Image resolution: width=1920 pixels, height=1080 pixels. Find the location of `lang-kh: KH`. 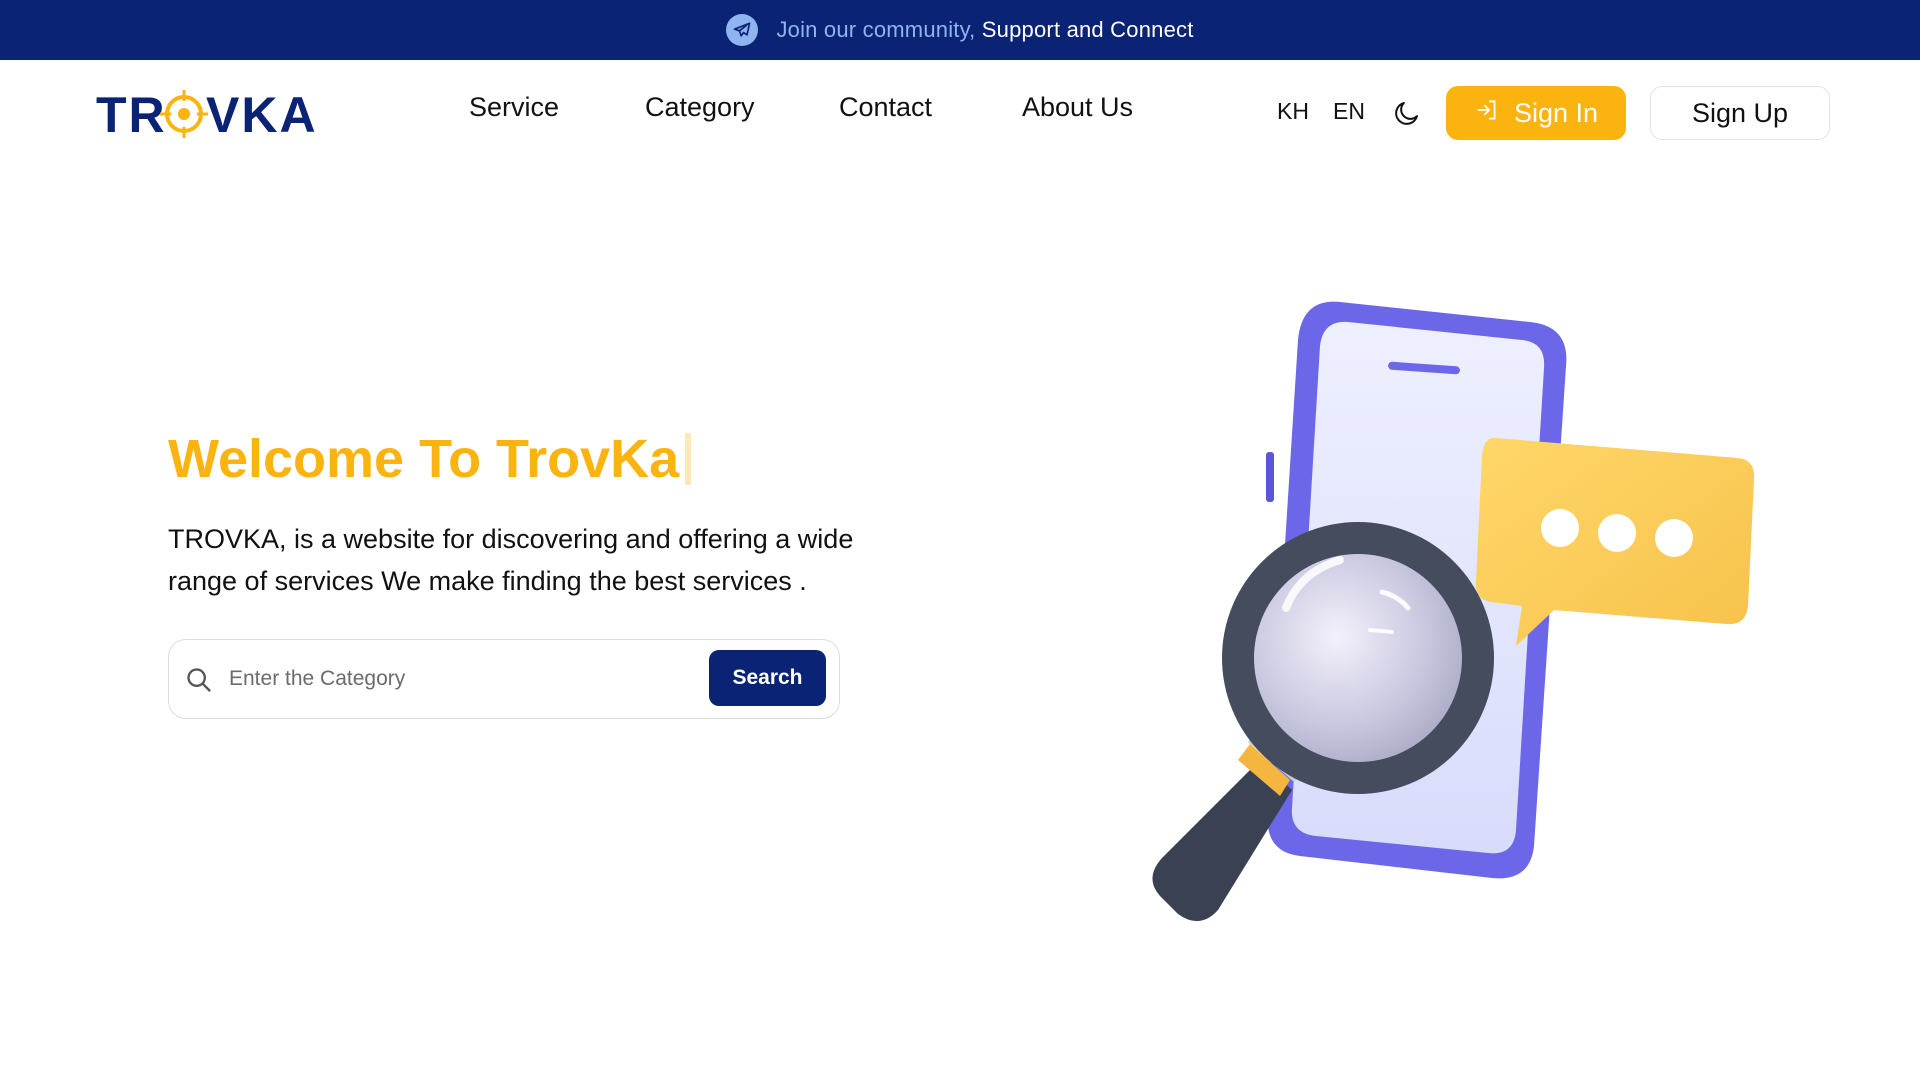

lang-kh: KH is located at coordinates (1293, 111).